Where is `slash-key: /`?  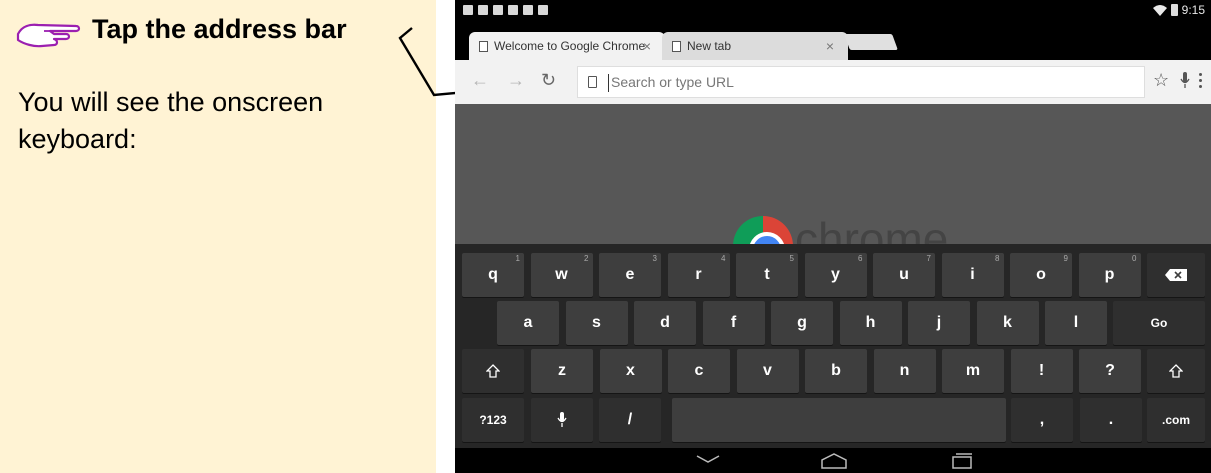
slash-key: / is located at coordinates (630, 420).